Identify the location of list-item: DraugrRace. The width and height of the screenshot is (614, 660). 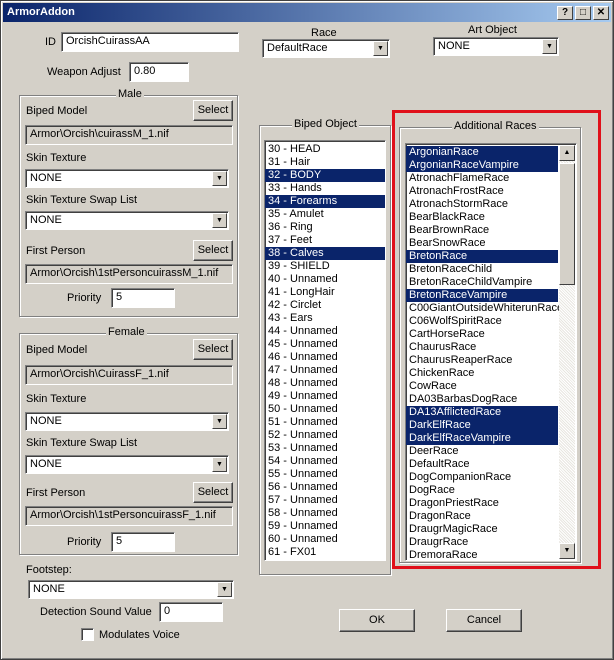
(482, 542).